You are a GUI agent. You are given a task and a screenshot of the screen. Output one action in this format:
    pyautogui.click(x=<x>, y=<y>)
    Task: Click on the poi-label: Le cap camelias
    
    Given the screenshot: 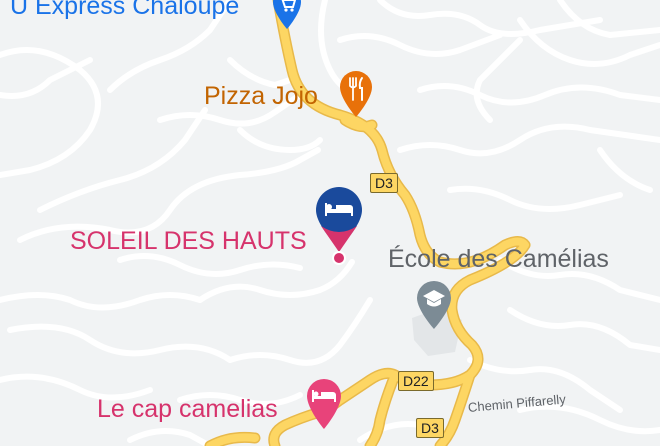 What is the action you would take?
    pyautogui.click(x=187, y=409)
    